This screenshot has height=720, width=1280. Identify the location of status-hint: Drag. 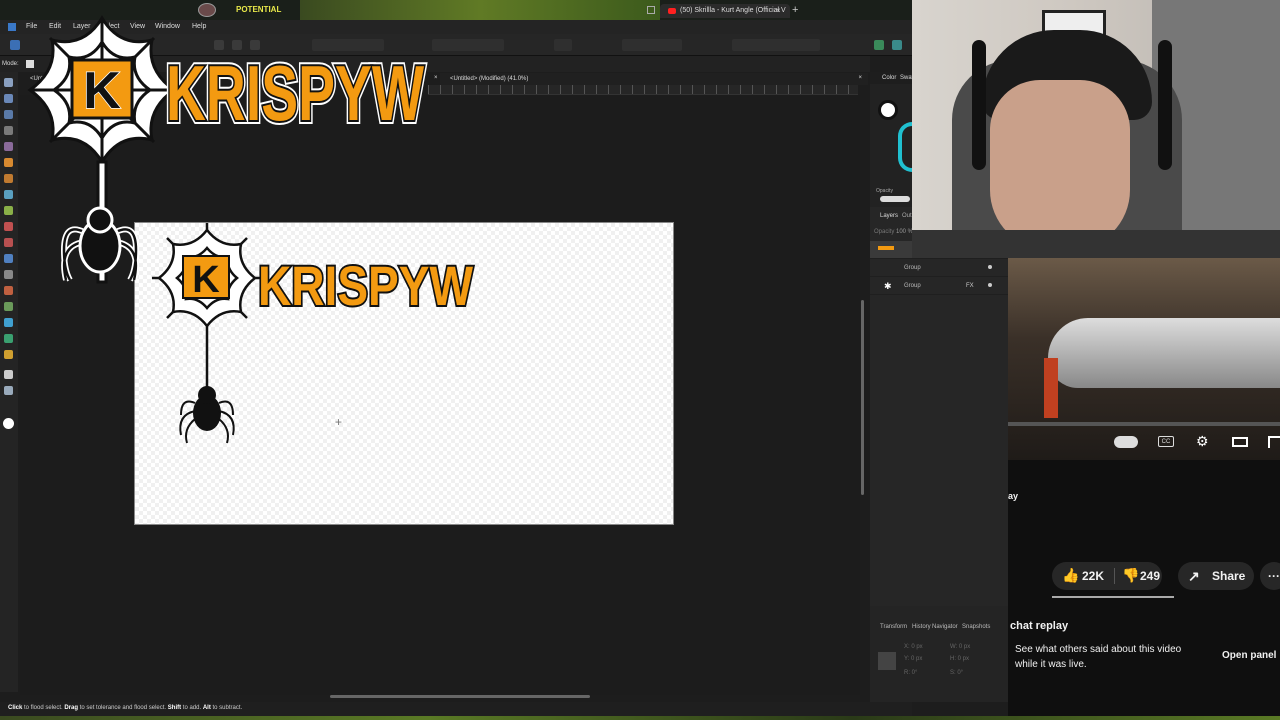
(71, 708).